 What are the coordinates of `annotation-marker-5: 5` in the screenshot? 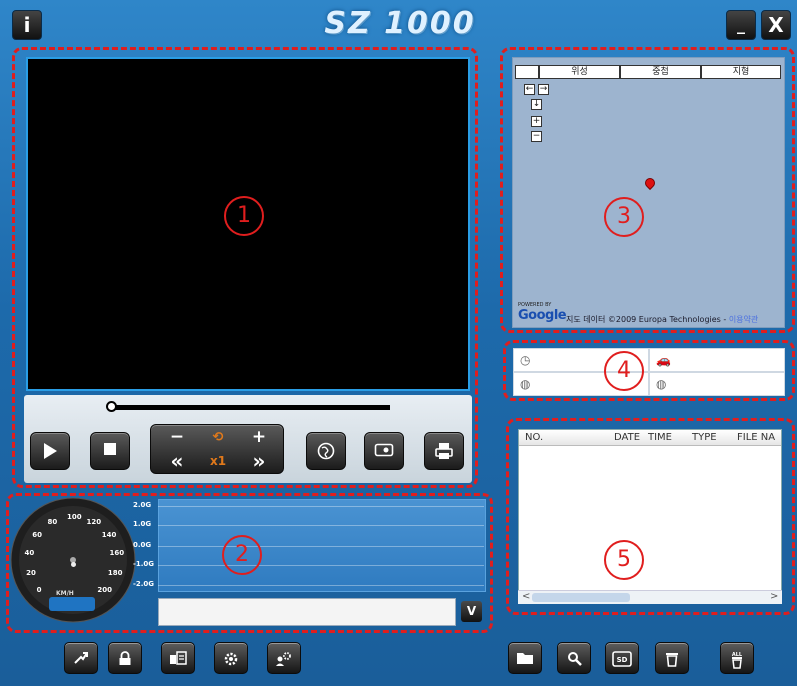 It's located at (624, 560).